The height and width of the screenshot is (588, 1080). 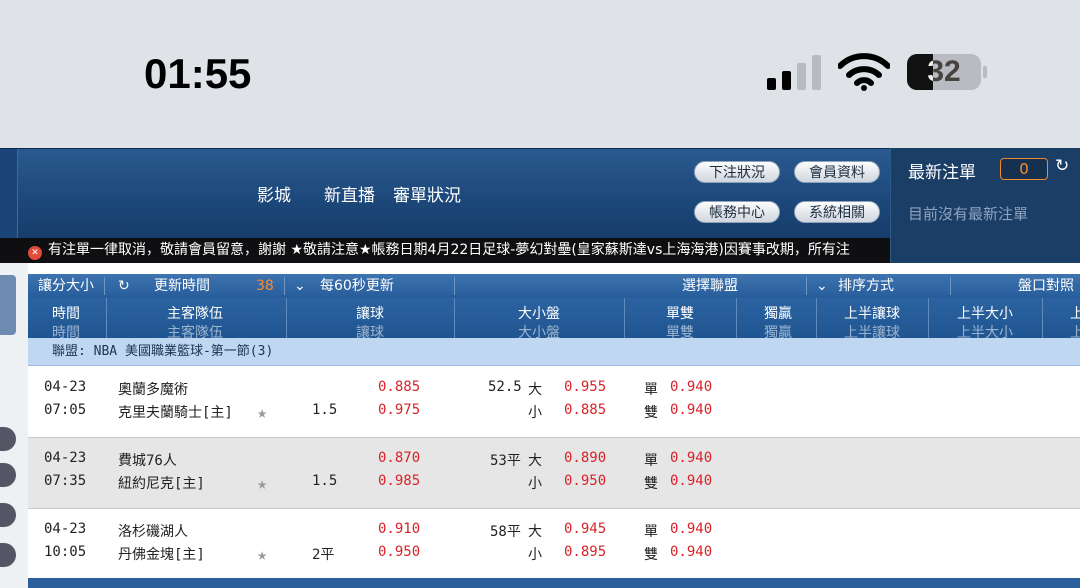 What do you see at coordinates (1075, 314) in the screenshot?
I see `col-more: 上` at bounding box center [1075, 314].